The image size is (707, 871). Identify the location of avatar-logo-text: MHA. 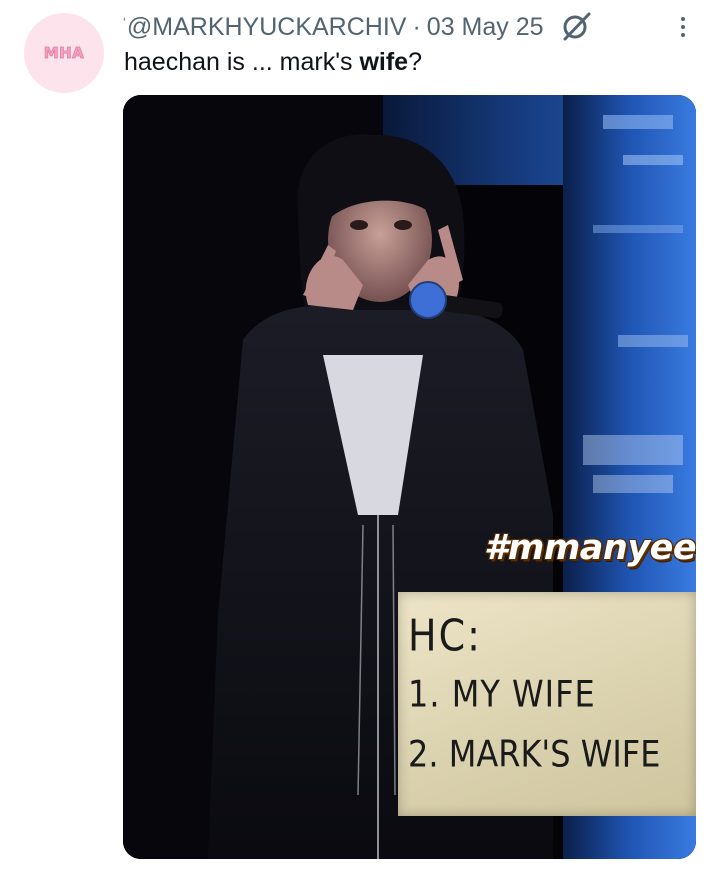
(64, 53).